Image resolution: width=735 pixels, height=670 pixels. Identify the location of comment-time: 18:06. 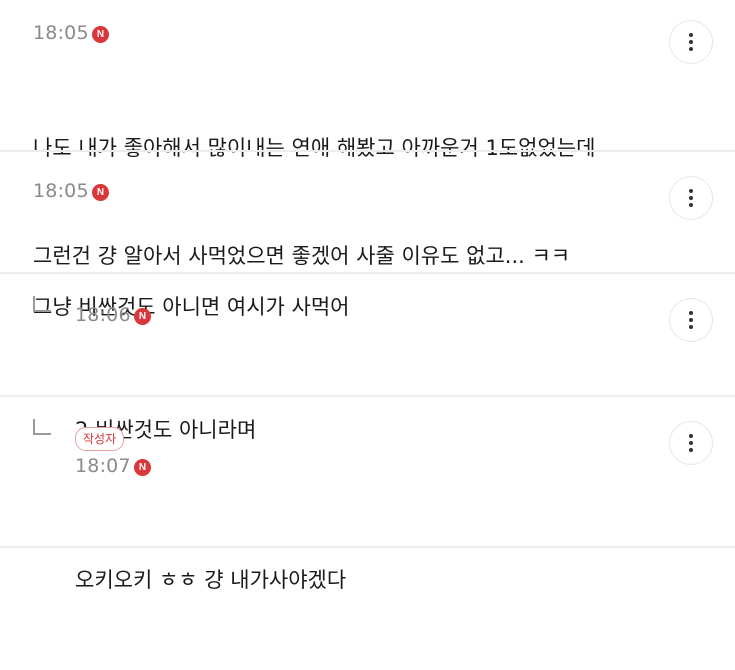
(103, 315).